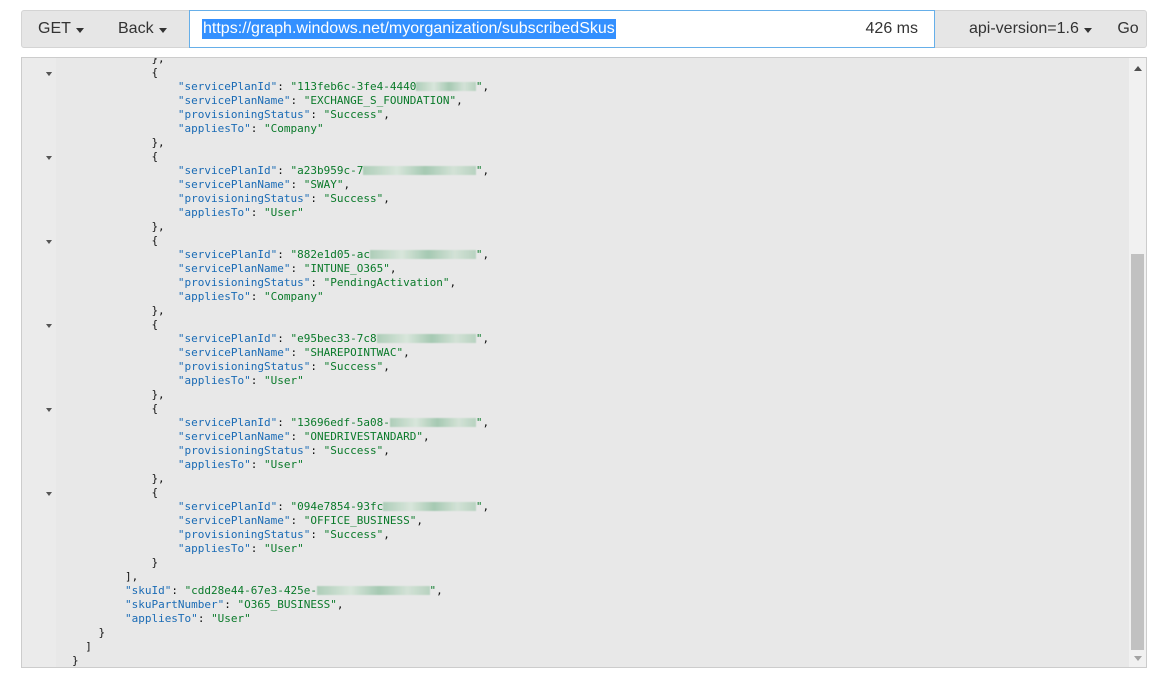 The width and height of the screenshot is (1165, 685). I want to click on code-line: "servicePlanName": "ONEDRIVESTANDARD",, so click(304, 437).